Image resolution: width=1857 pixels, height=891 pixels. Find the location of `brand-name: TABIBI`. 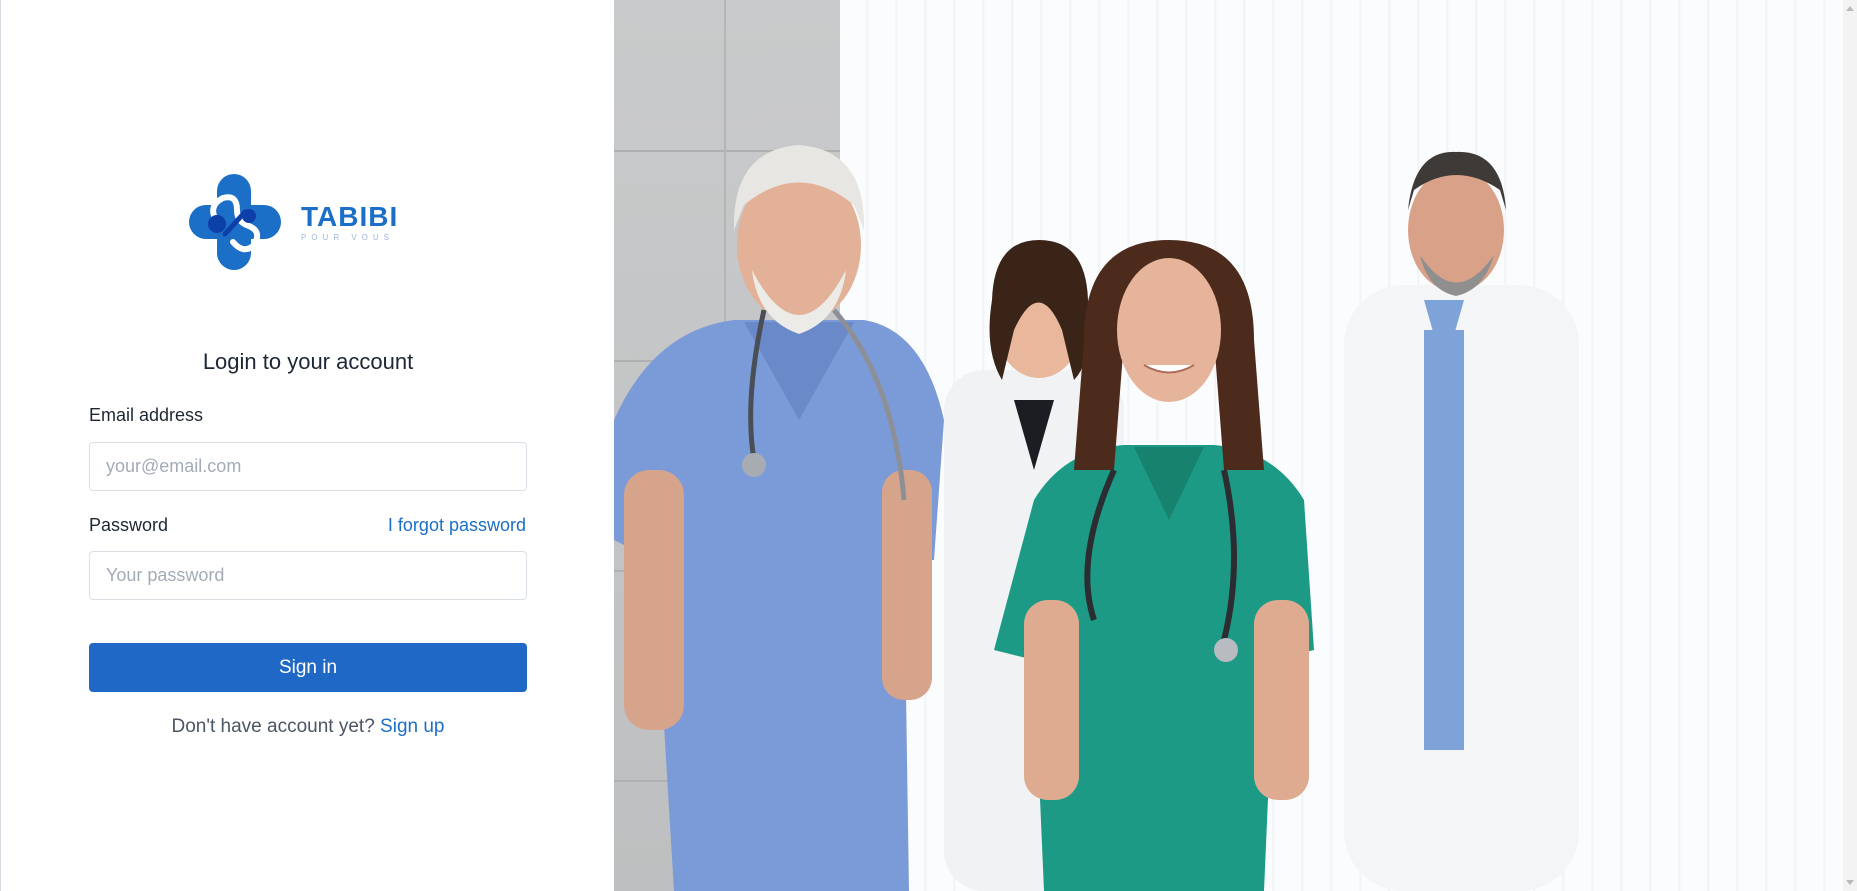

brand-name: TABIBI is located at coordinates (350, 216).